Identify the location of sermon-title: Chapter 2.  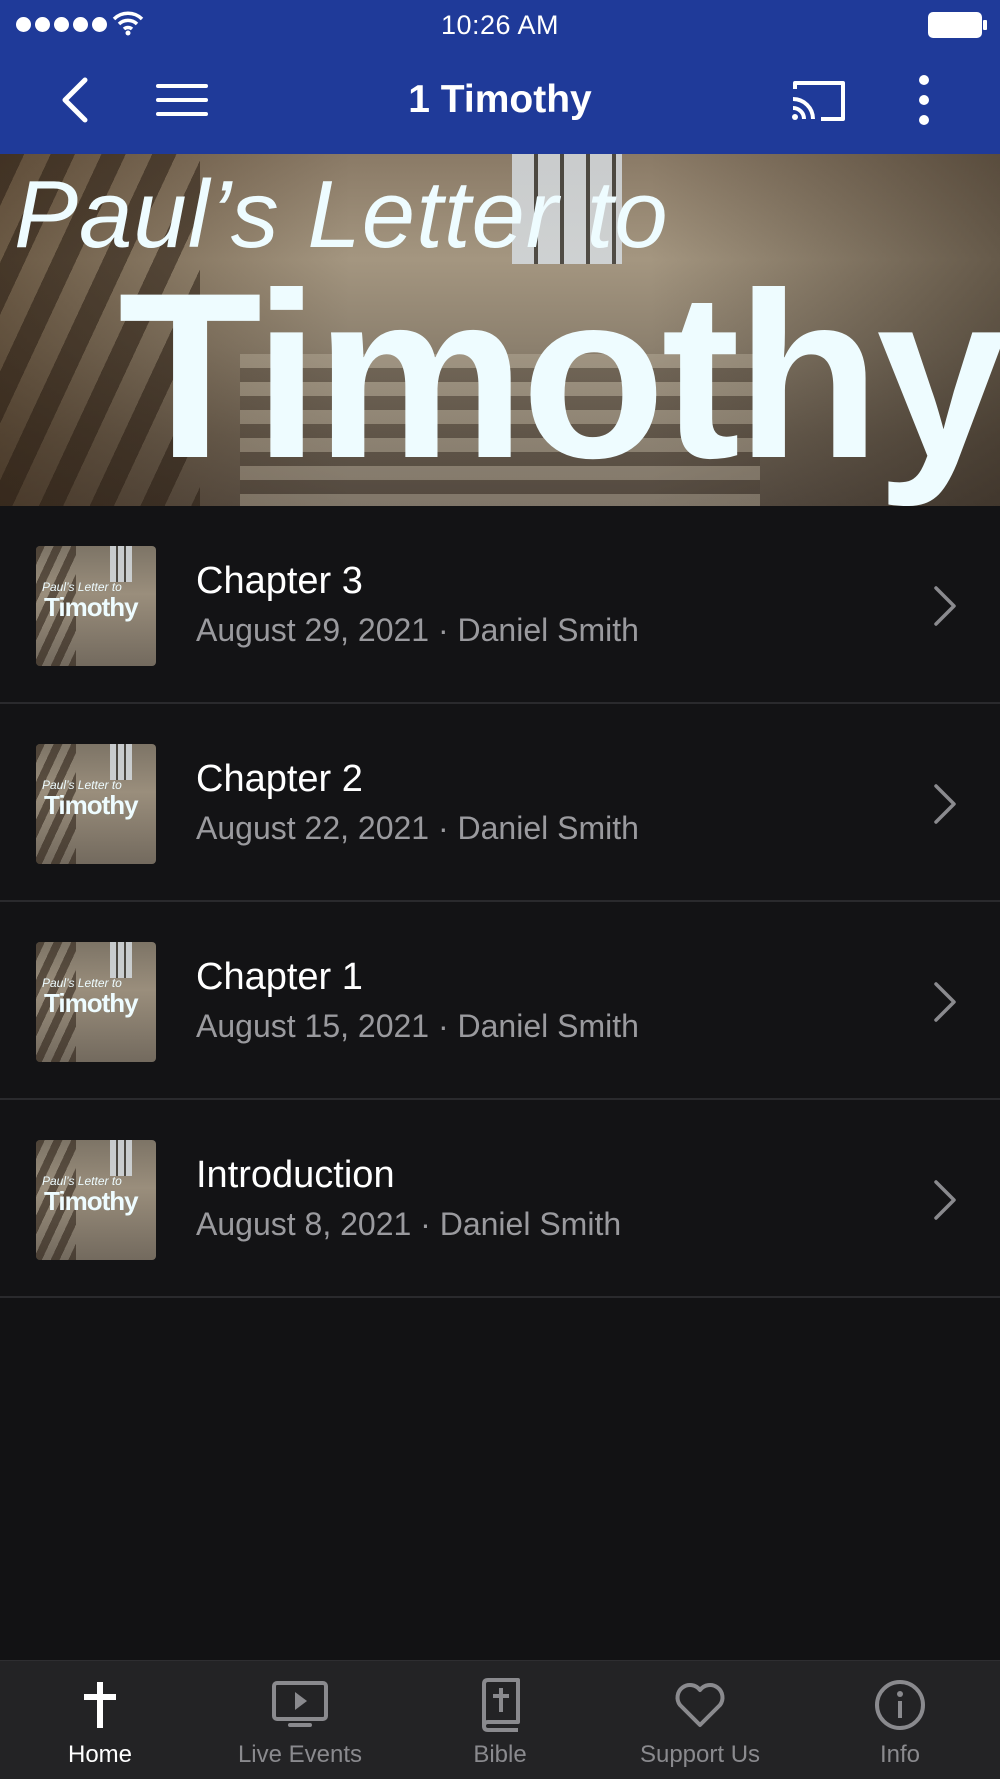
(279, 779).